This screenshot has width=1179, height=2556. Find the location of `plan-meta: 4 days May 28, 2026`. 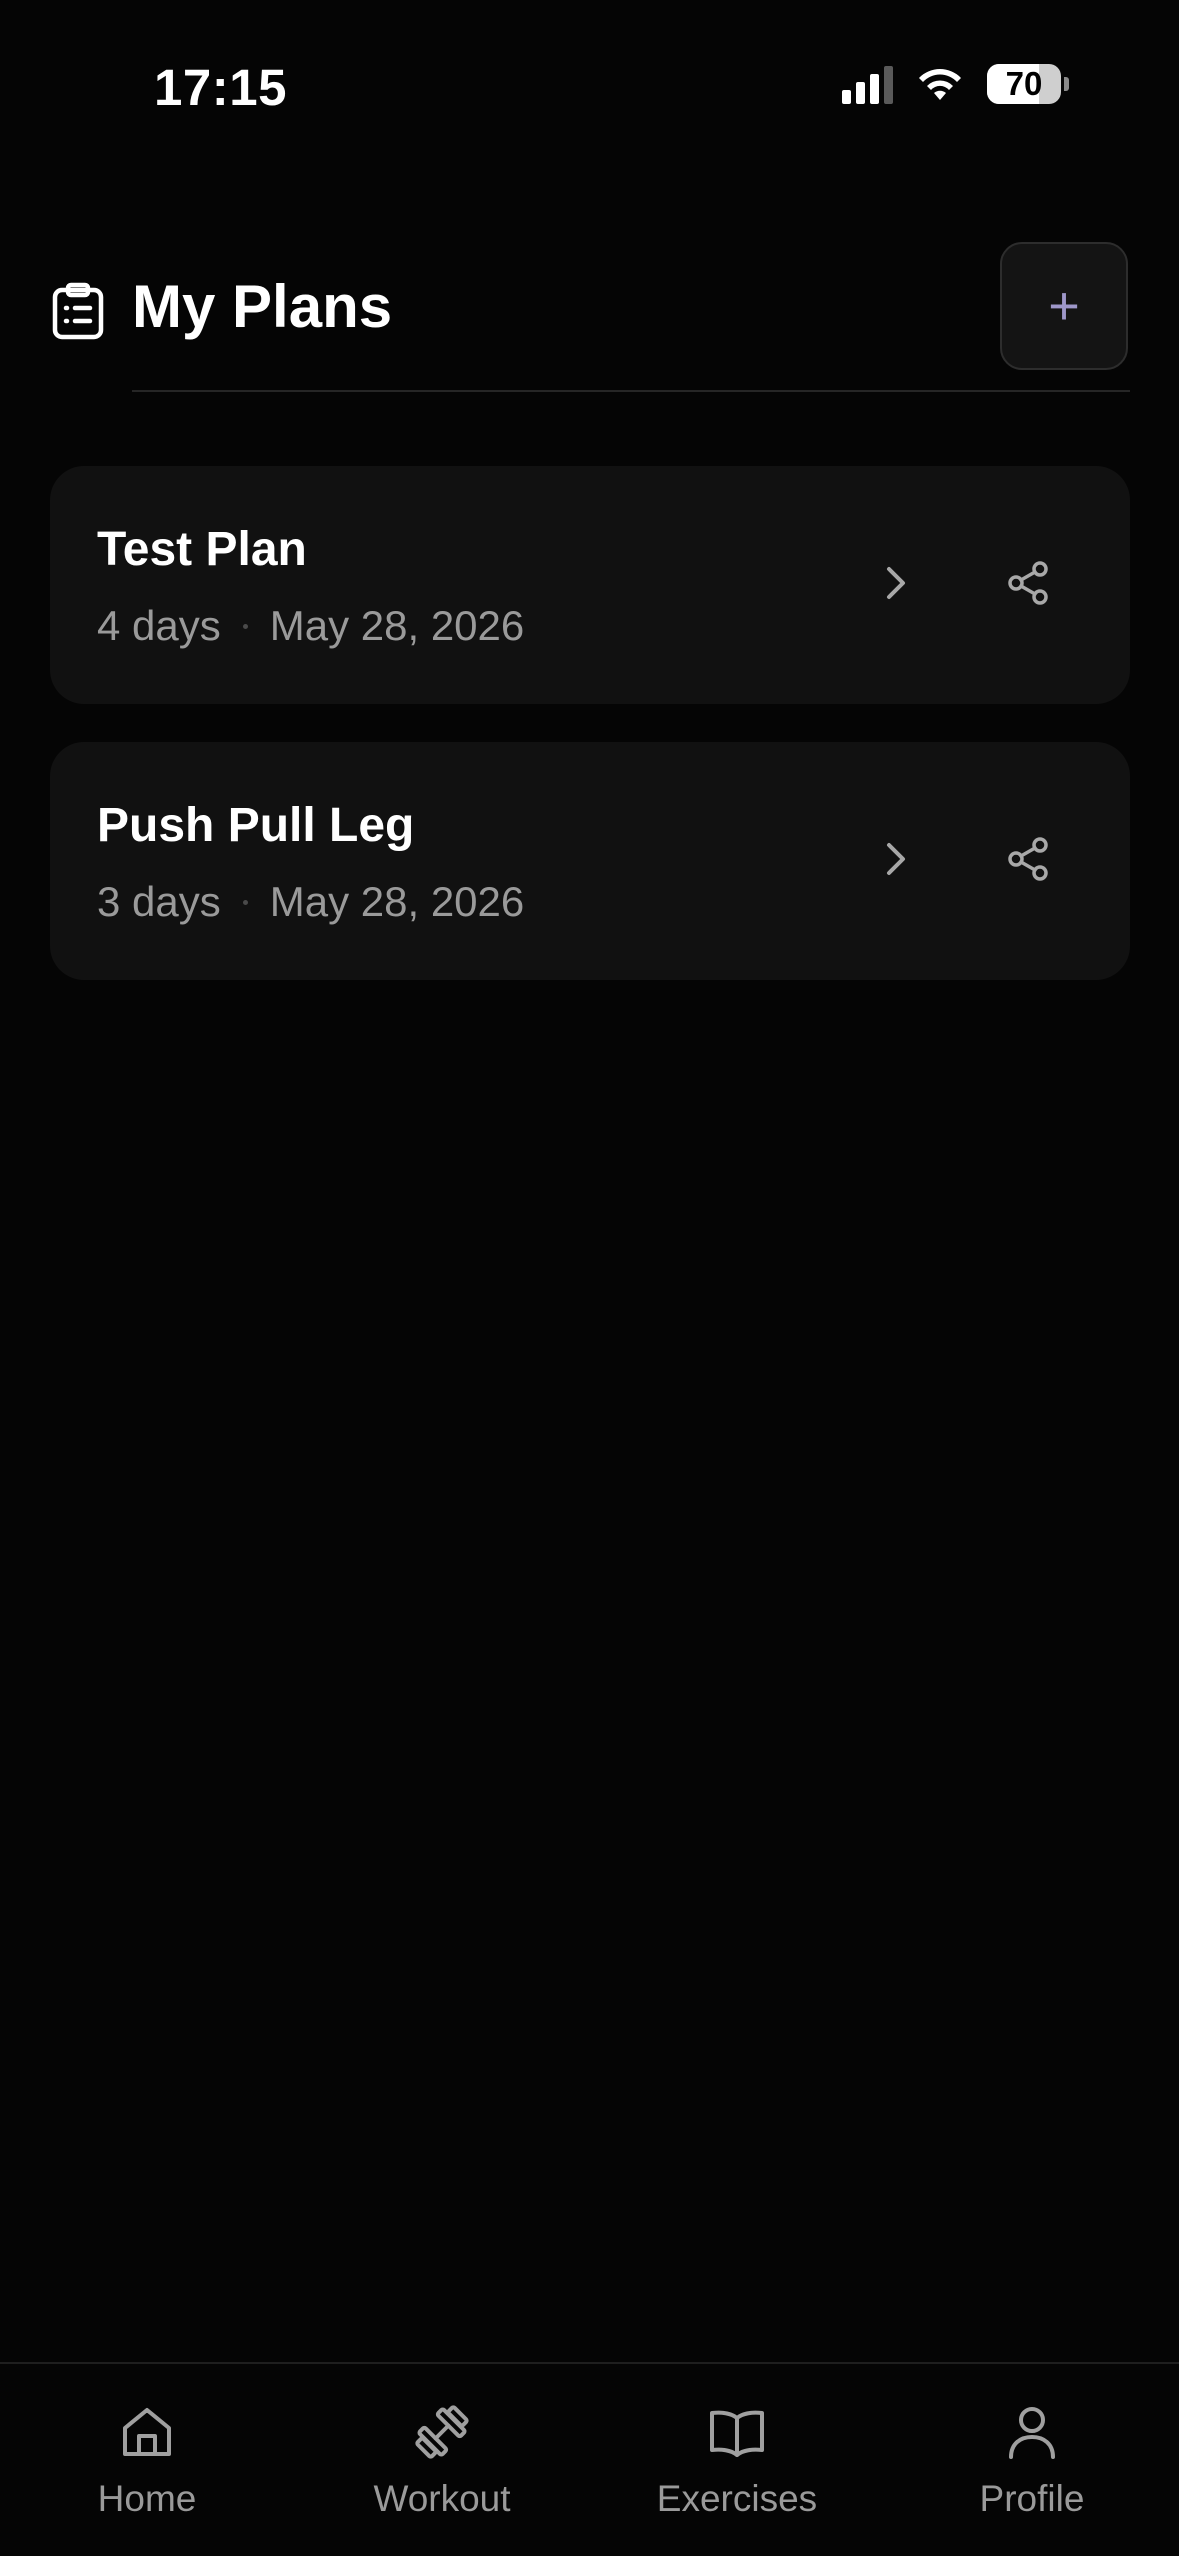

plan-meta: 4 days May 28, 2026 is located at coordinates (310, 626).